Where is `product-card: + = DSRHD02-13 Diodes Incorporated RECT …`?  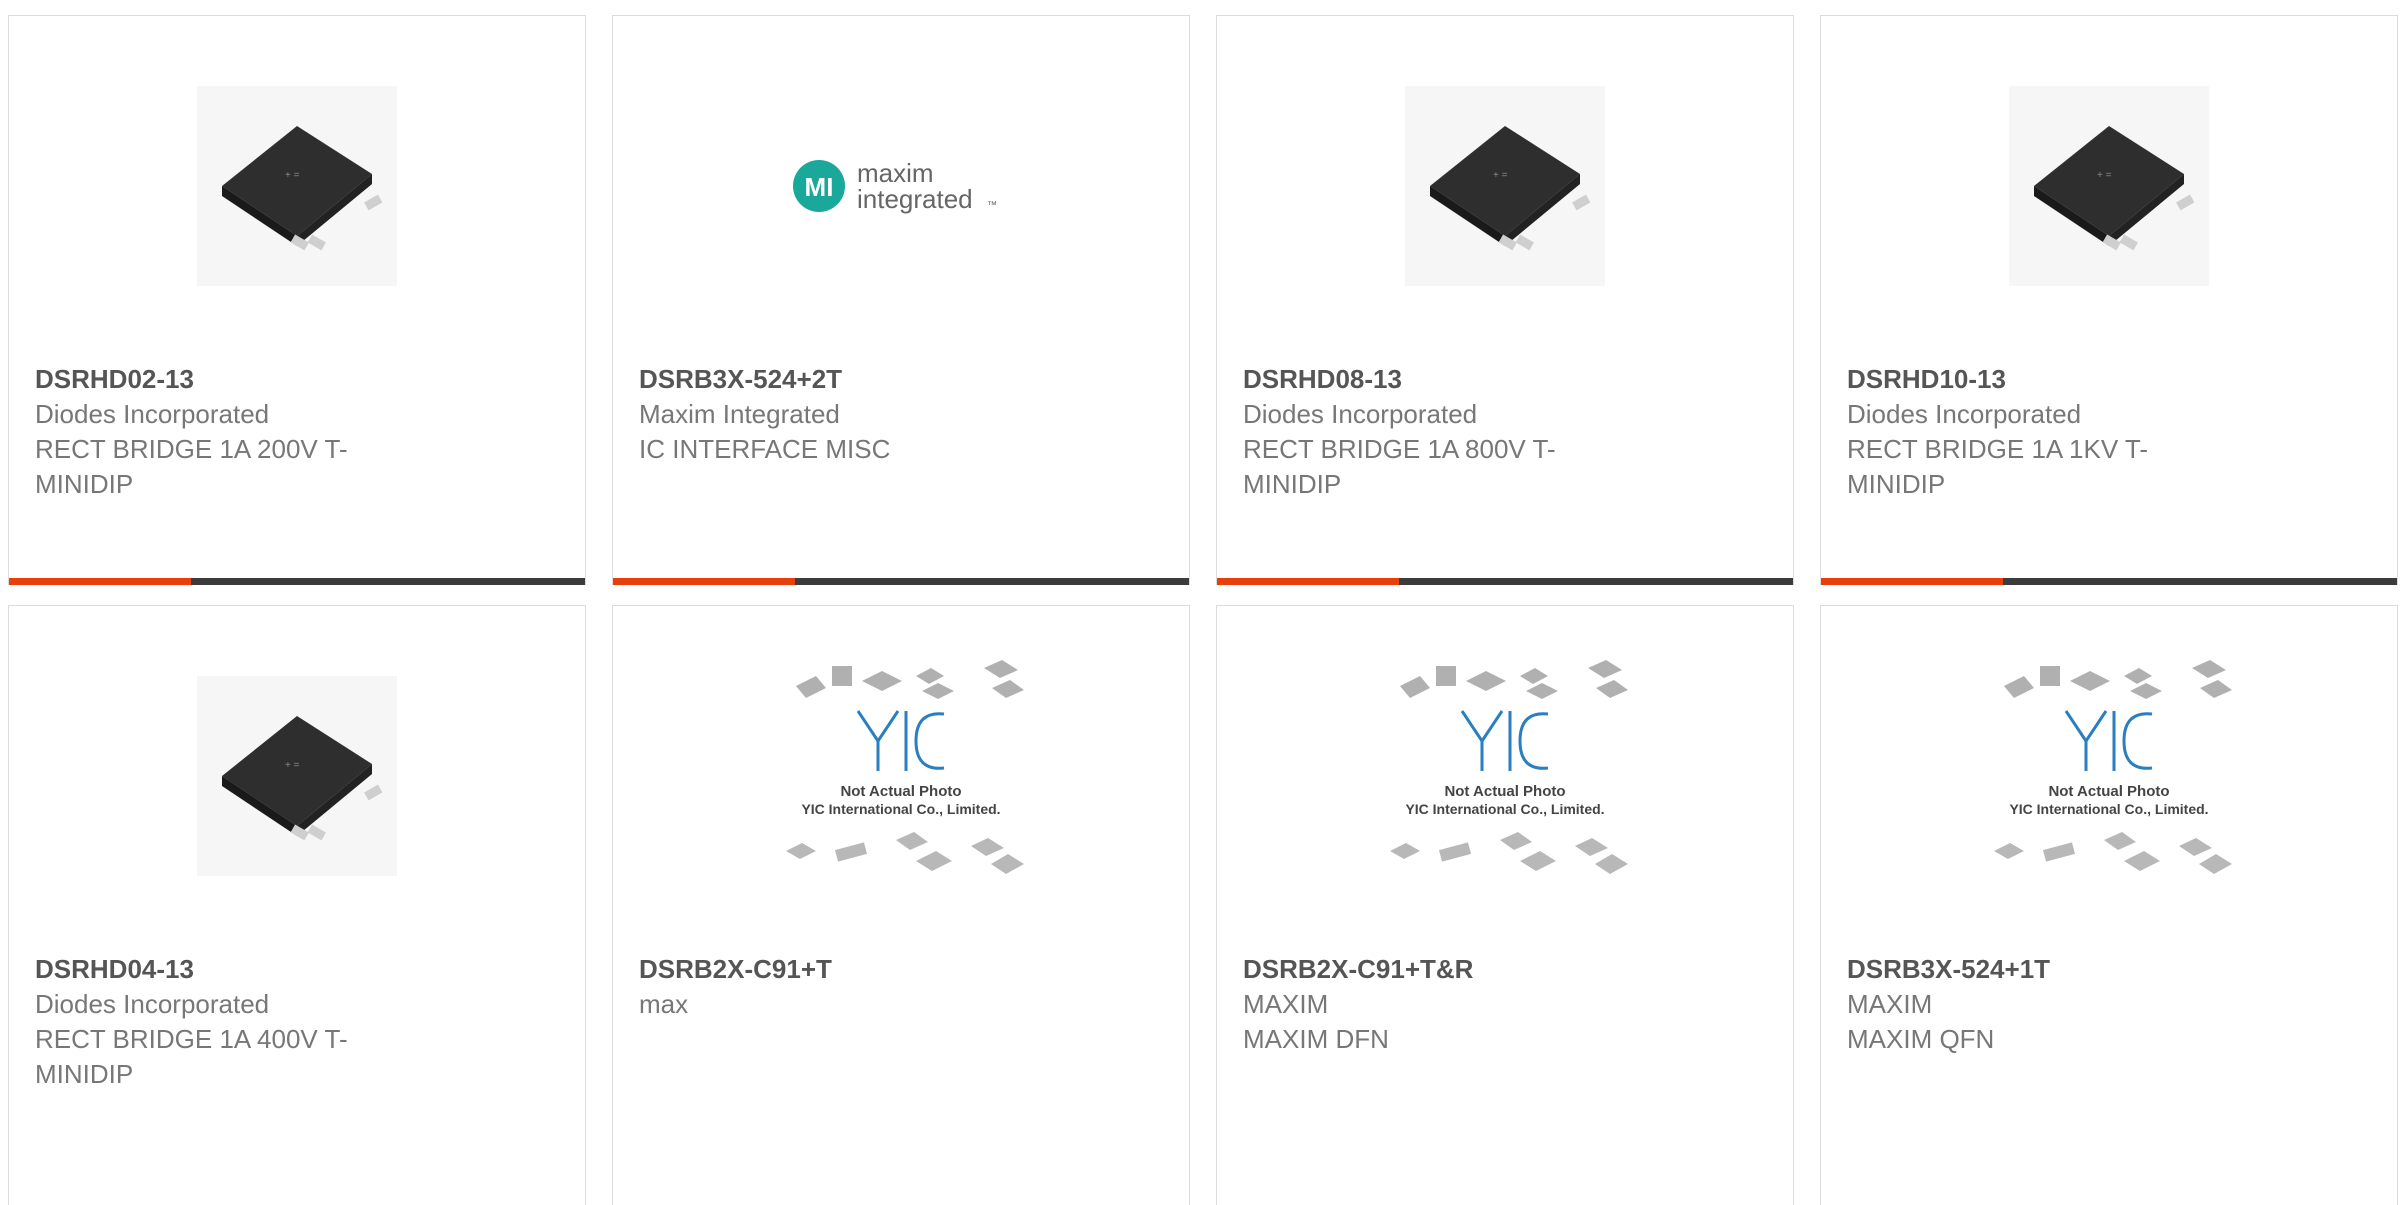 product-card: + = DSRHD02-13 Diodes Incorporated RECT … is located at coordinates (297, 300).